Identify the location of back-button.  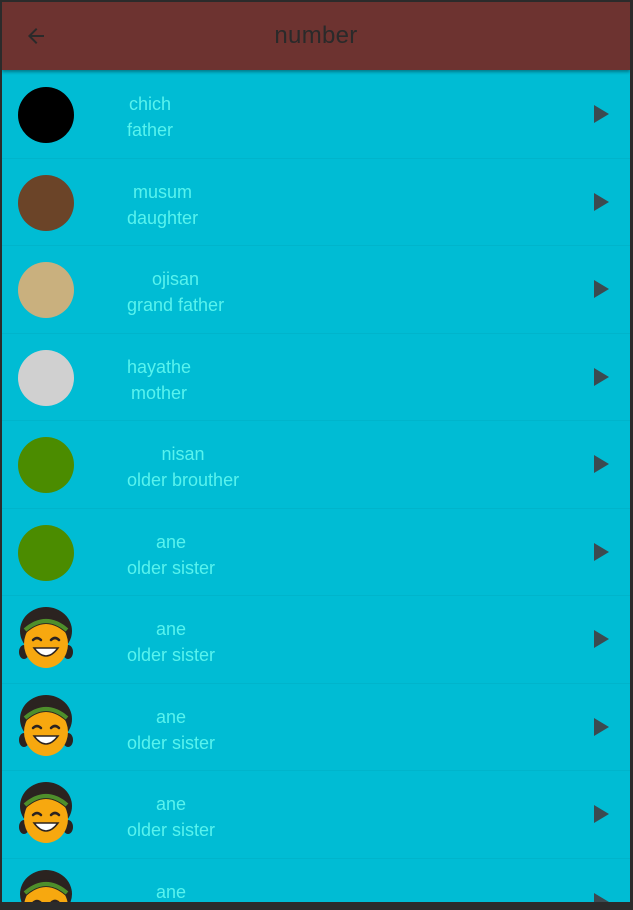
(36, 36).